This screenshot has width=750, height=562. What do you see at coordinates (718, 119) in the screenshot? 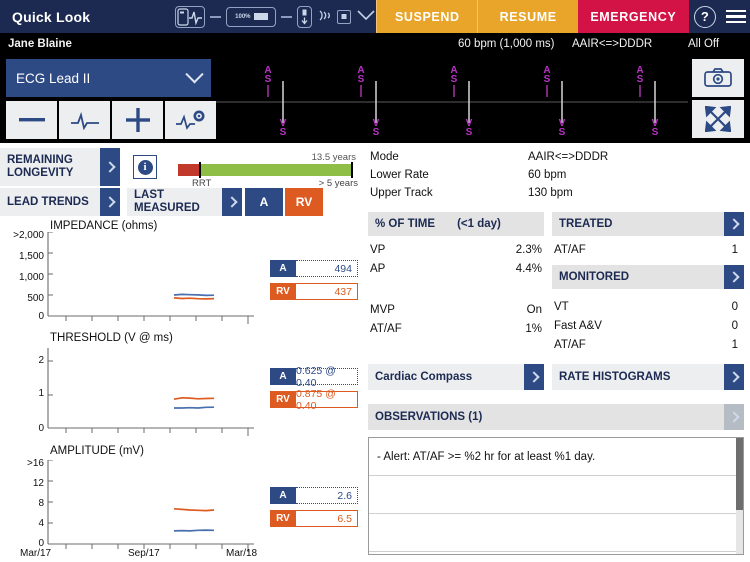
I see `expand-icon` at bounding box center [718, 119].